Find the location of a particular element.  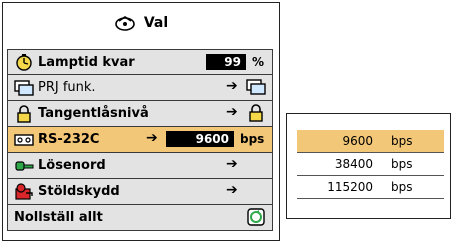

baud-option-115200: 115200 bps is located at coordinates (370, 187).